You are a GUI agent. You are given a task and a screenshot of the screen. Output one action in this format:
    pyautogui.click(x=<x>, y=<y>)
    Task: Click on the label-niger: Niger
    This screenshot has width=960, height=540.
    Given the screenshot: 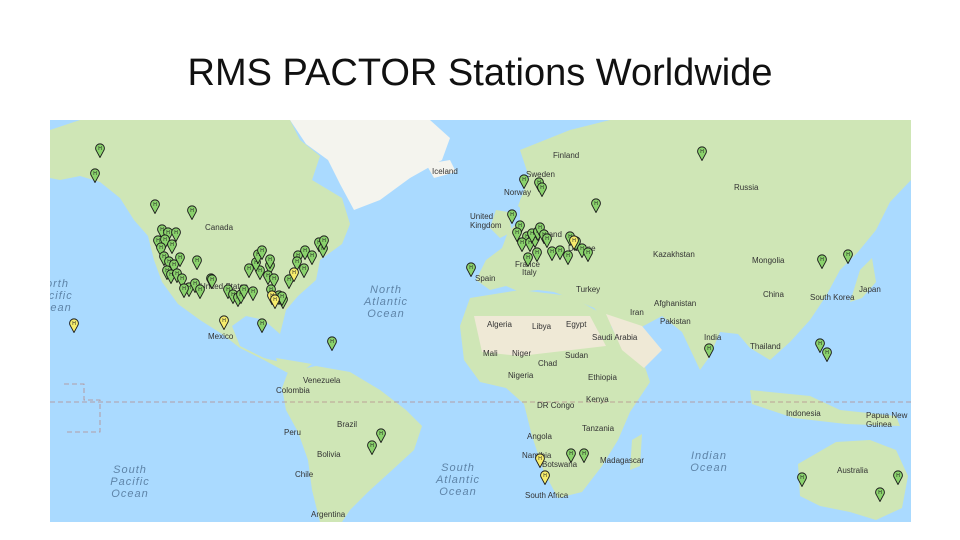 What is the action you would take?
    pyautogui.click(x=522, y=353)
    